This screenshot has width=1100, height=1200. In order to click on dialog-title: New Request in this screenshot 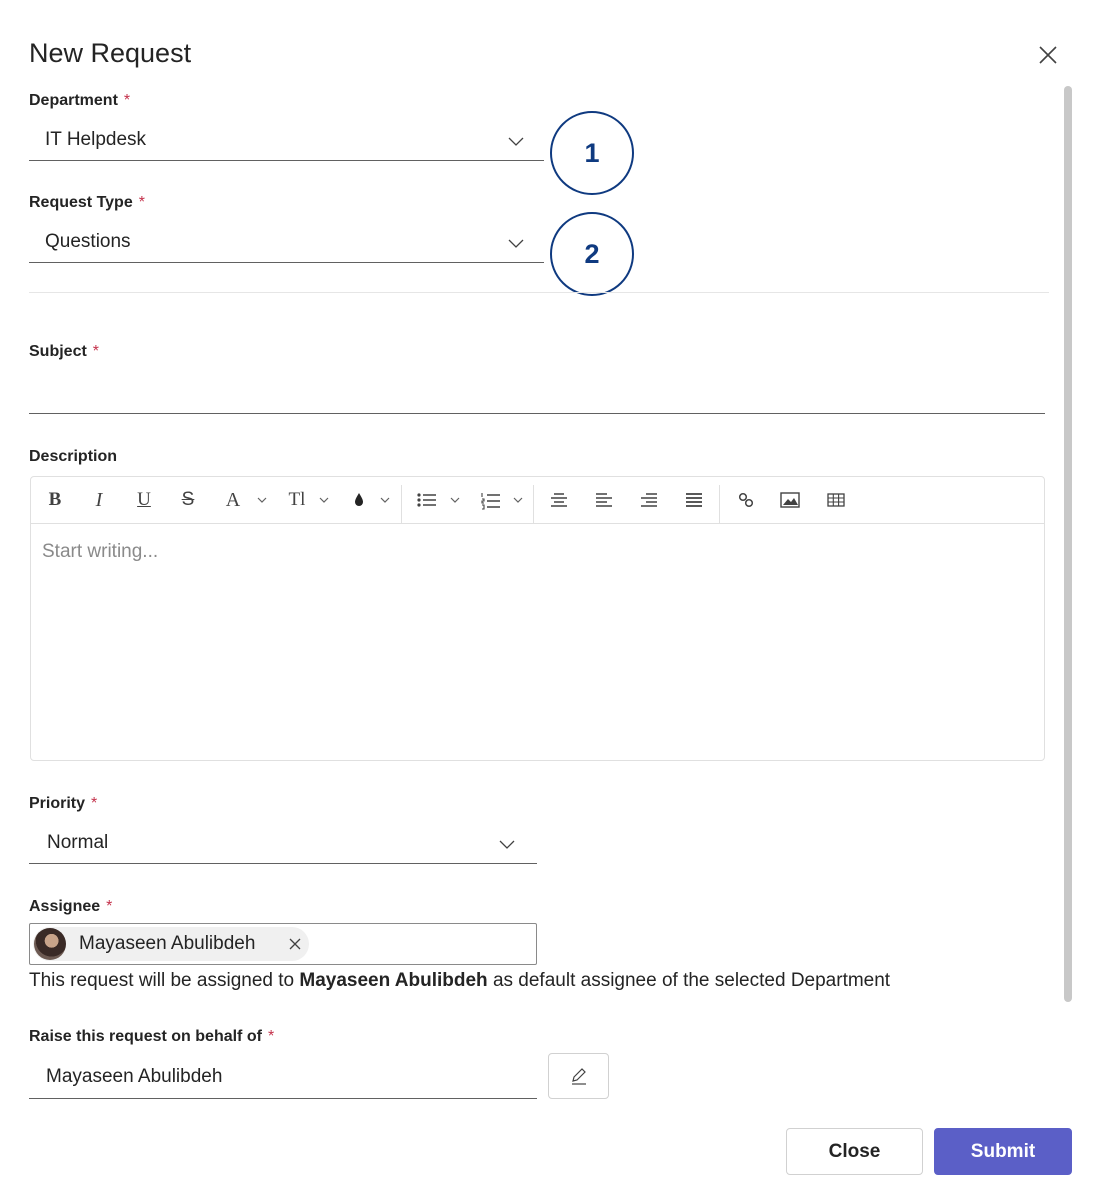, I will do `click(110, 53)`.